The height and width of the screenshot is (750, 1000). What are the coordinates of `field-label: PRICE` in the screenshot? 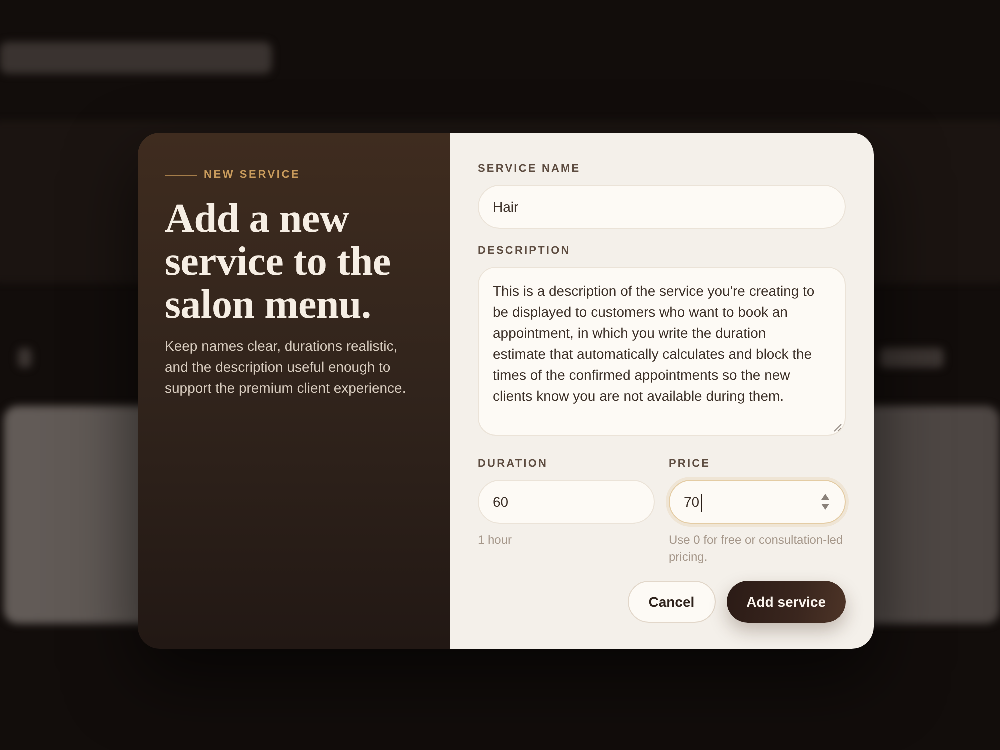 It's located at (690, 464).